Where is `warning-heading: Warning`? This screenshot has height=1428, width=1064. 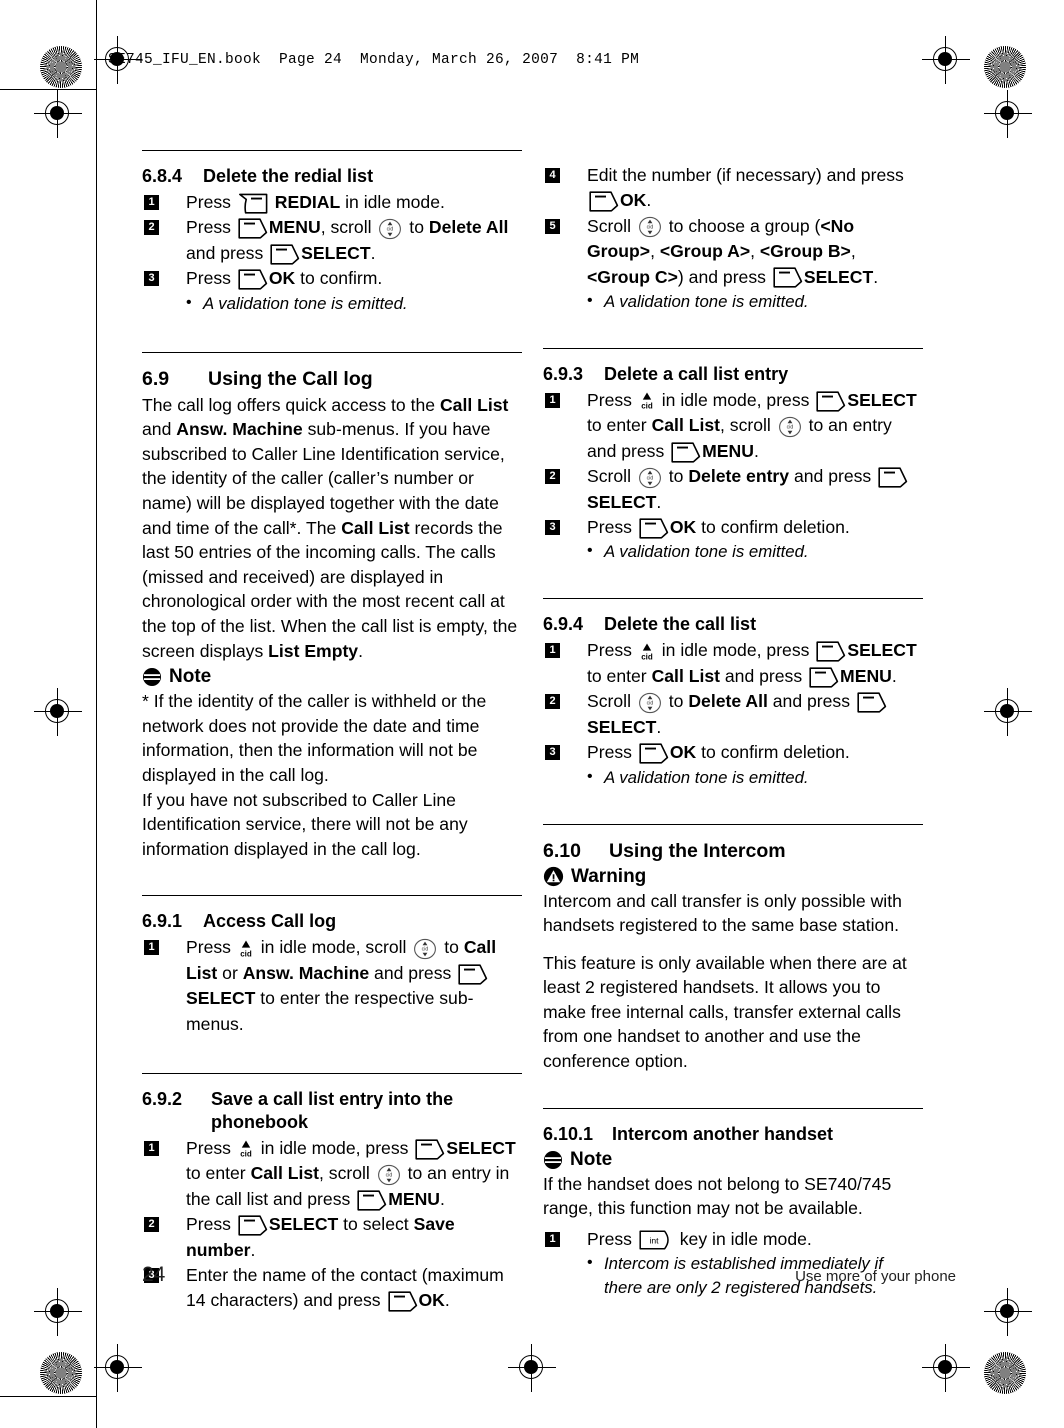
warning-heading: Warning is located at coordinates (733, 877).